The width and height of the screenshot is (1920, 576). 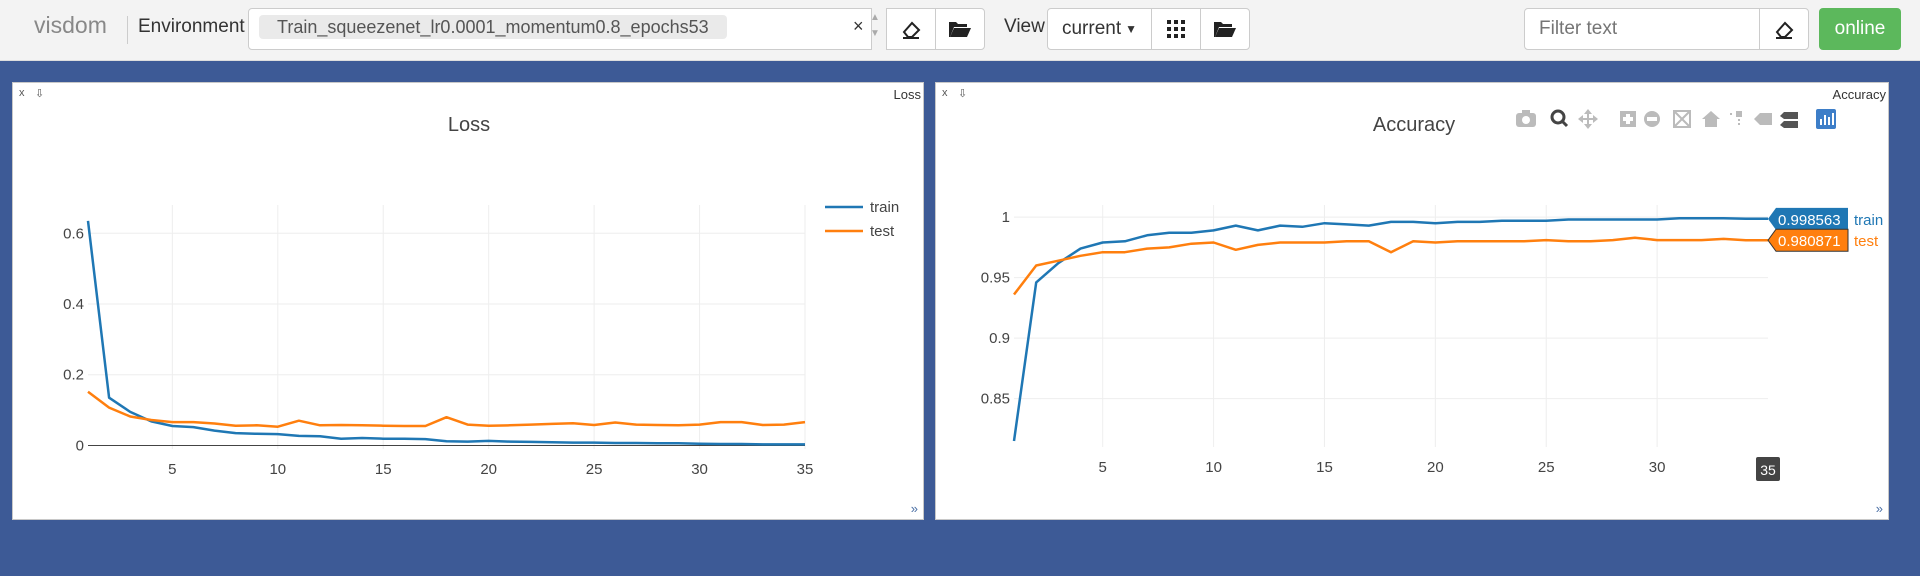 I want to click on y-tick-label: 0.95, so click(x=995, y=278).